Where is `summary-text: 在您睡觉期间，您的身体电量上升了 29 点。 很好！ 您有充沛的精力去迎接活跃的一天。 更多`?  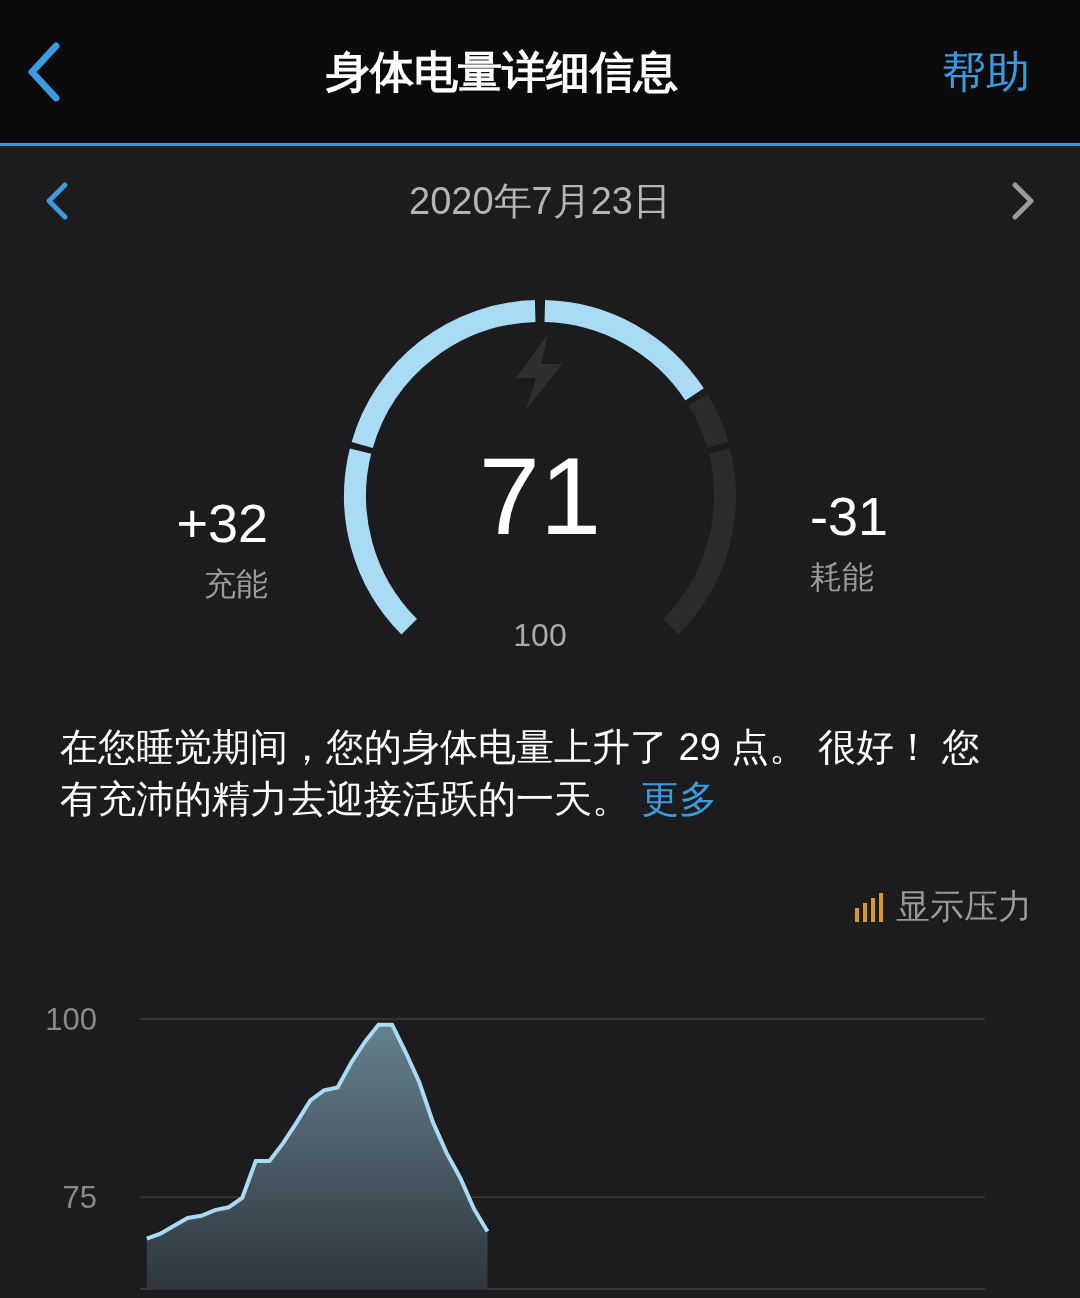
summary-text: 在您睡觉期间，您的身体电量上升了 29 点。 很好！ 您有充沛的精力去迎接活跃的一天。 更多 is located at coordinates (521, 773).